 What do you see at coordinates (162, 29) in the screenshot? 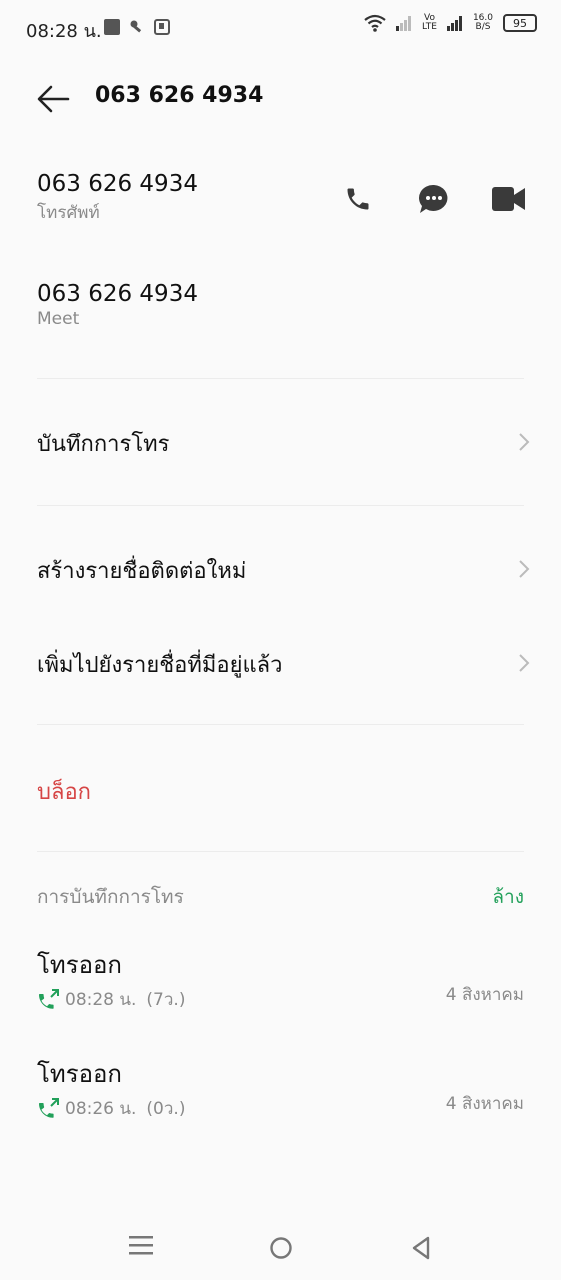
I see `app-notification-icon` at bounding box center [162, 29].